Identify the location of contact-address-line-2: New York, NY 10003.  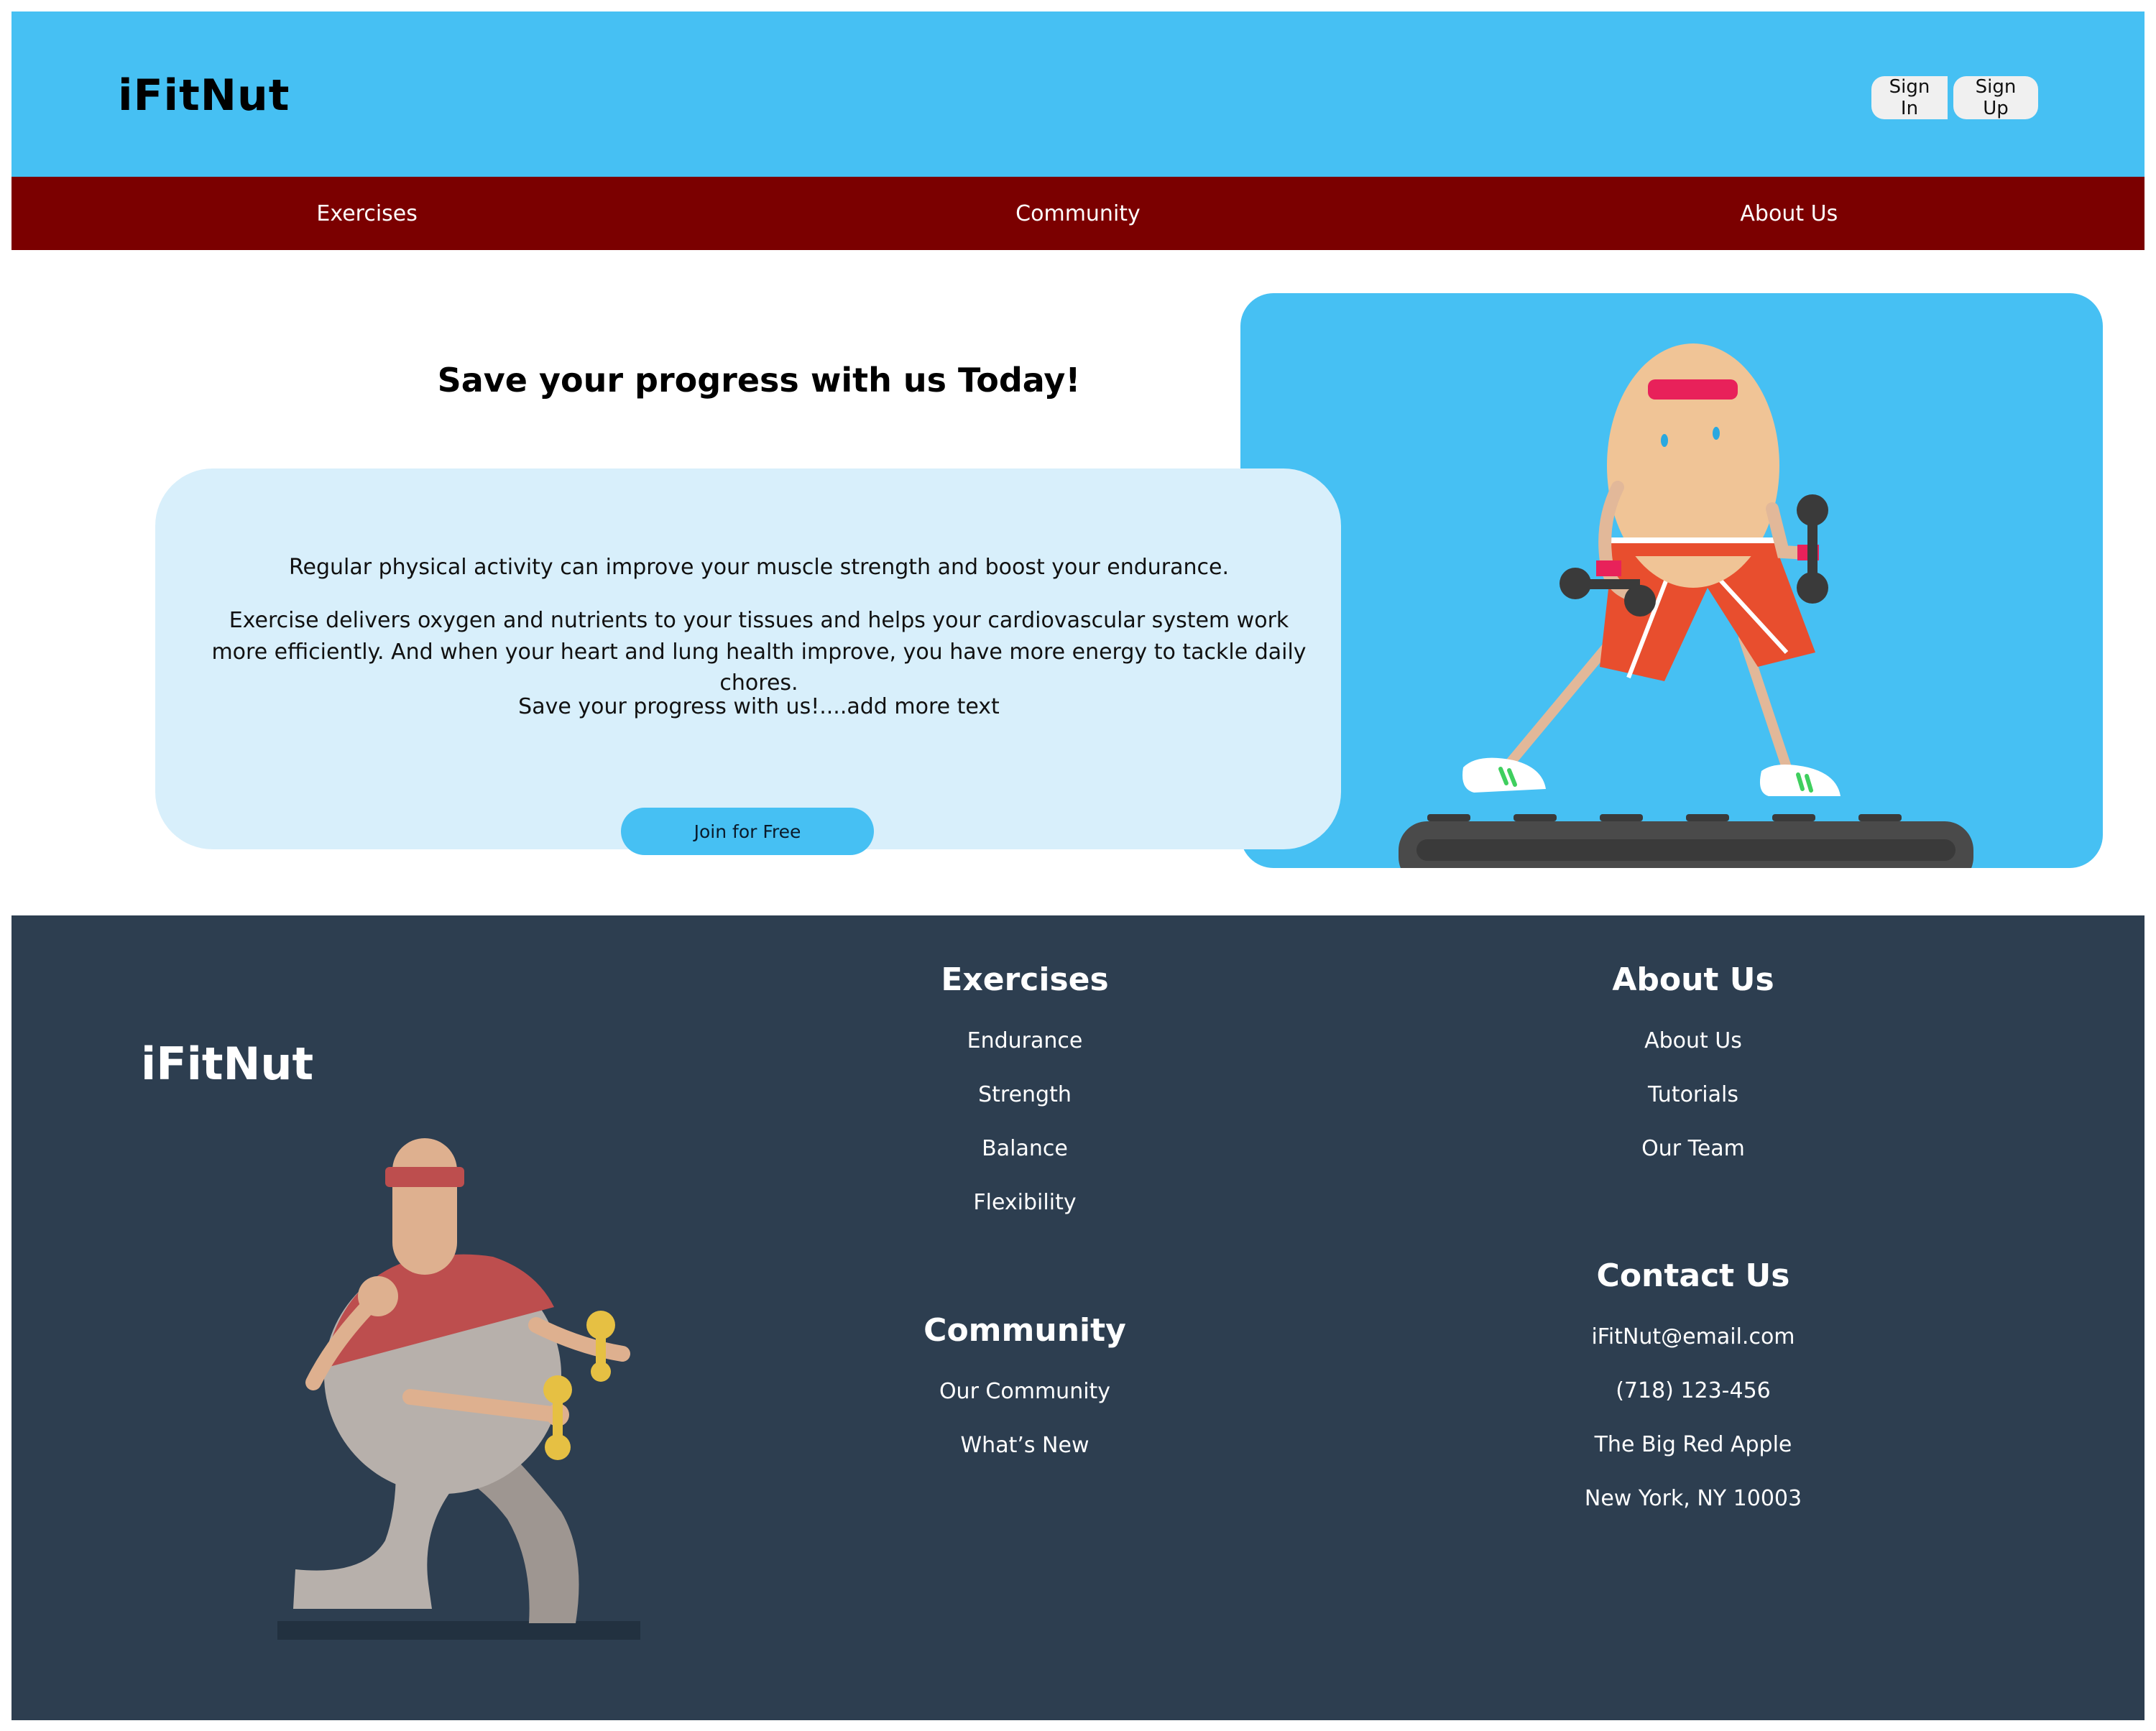
(1693, 1498).